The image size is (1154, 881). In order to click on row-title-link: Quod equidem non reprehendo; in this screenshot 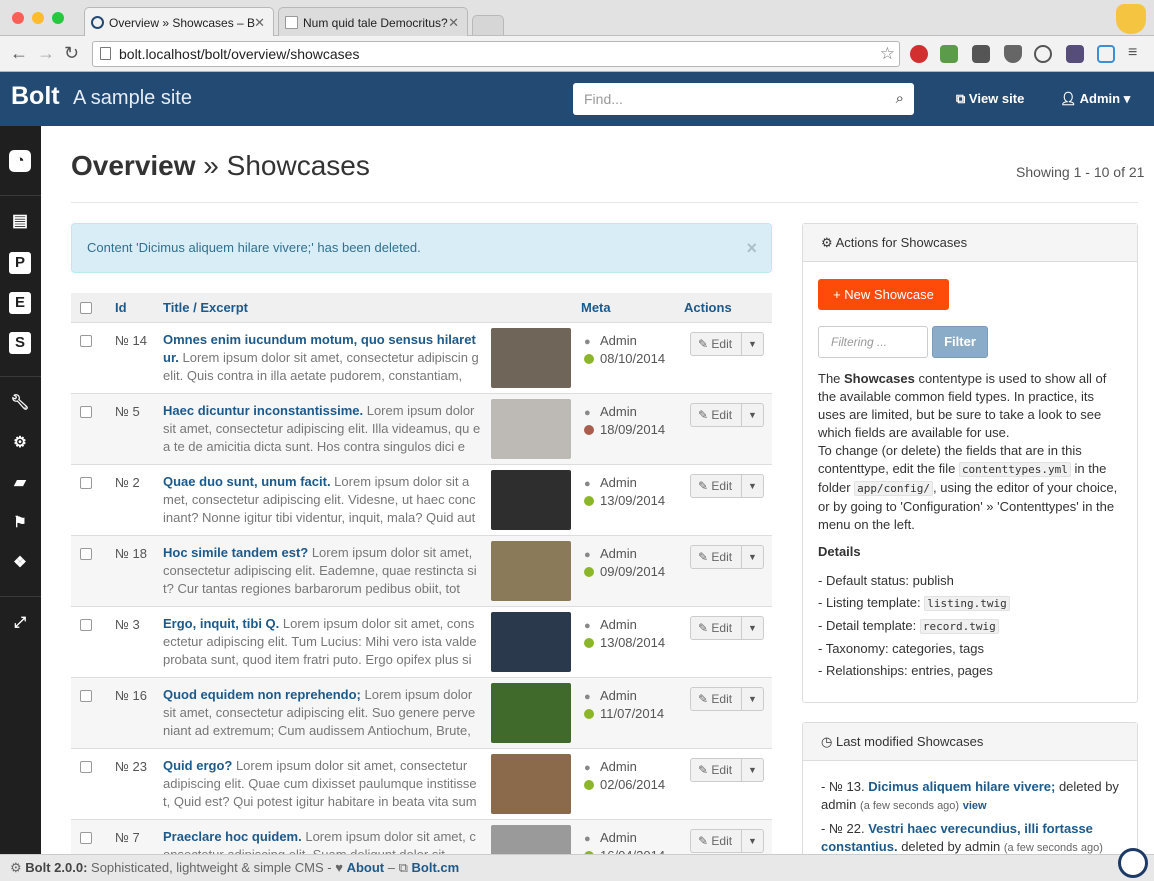, I will do `click(262, 694)`.